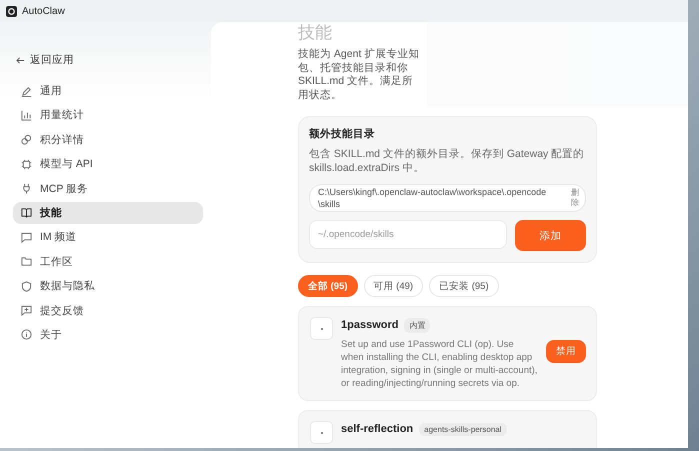 The height and width of the screenshot is (451, 699). What do you see at coordinates (433, 198) in the screenshot?
I see `directory-path: C:\Users\kingf\.openclaw-autoclaw\workspace\.opencode\skills` at bounding box center [433, 198].